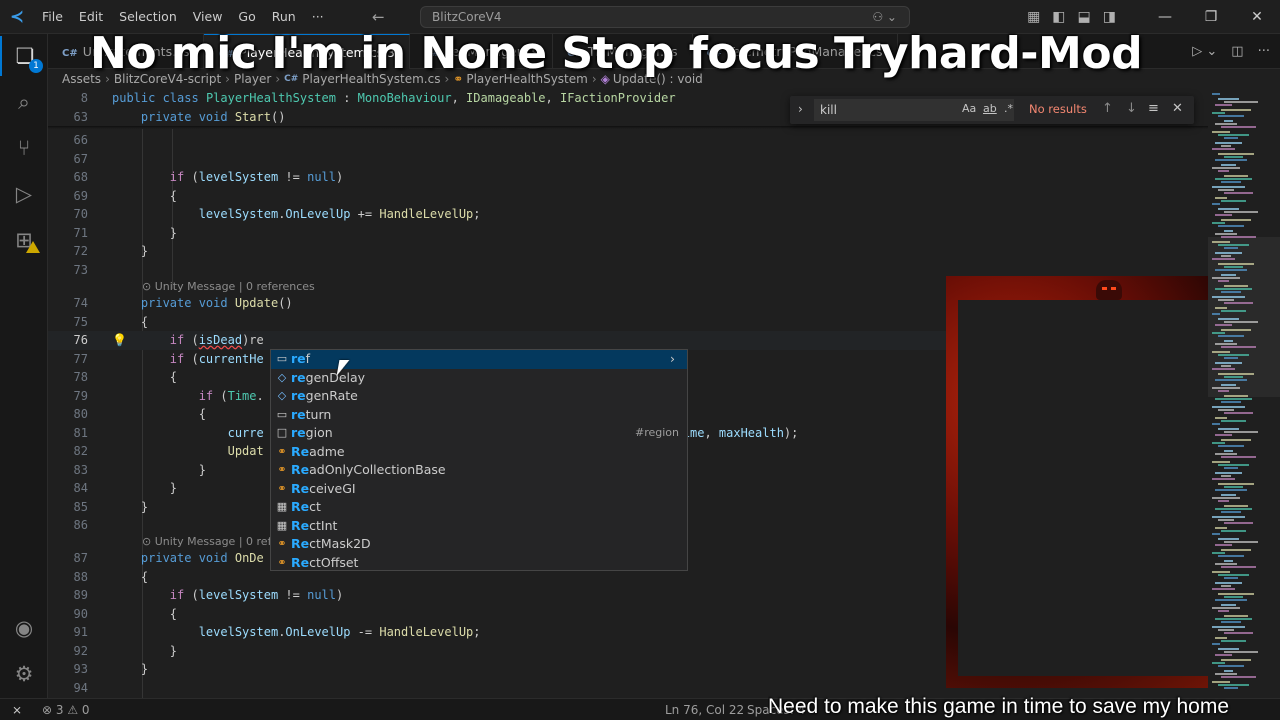 The width and height of the screenshot is (1280, 720). I want to click on accounts-icon: ◉, so click(24, 628).